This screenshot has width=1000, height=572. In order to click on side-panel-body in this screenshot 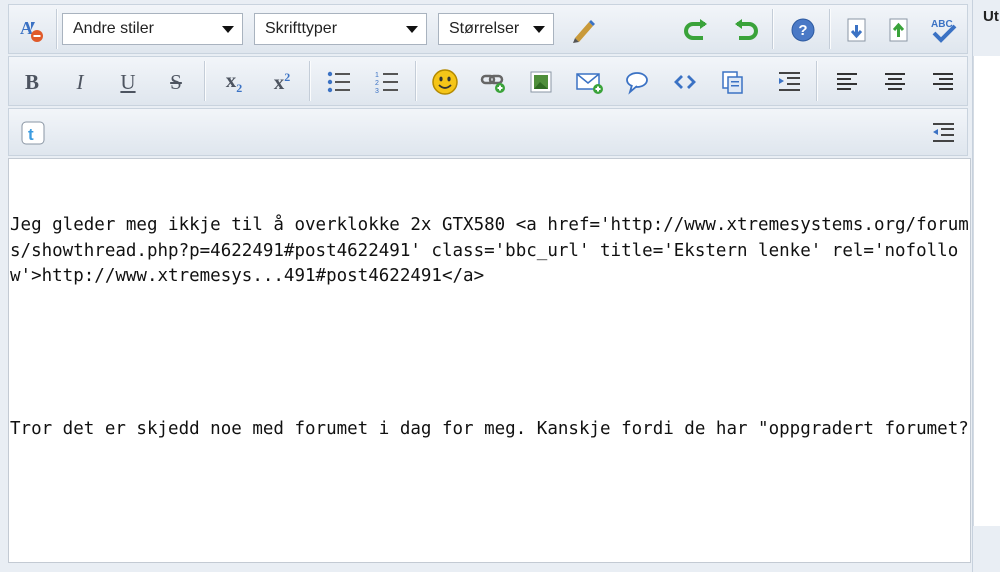, I will do `click(986, 291)`.